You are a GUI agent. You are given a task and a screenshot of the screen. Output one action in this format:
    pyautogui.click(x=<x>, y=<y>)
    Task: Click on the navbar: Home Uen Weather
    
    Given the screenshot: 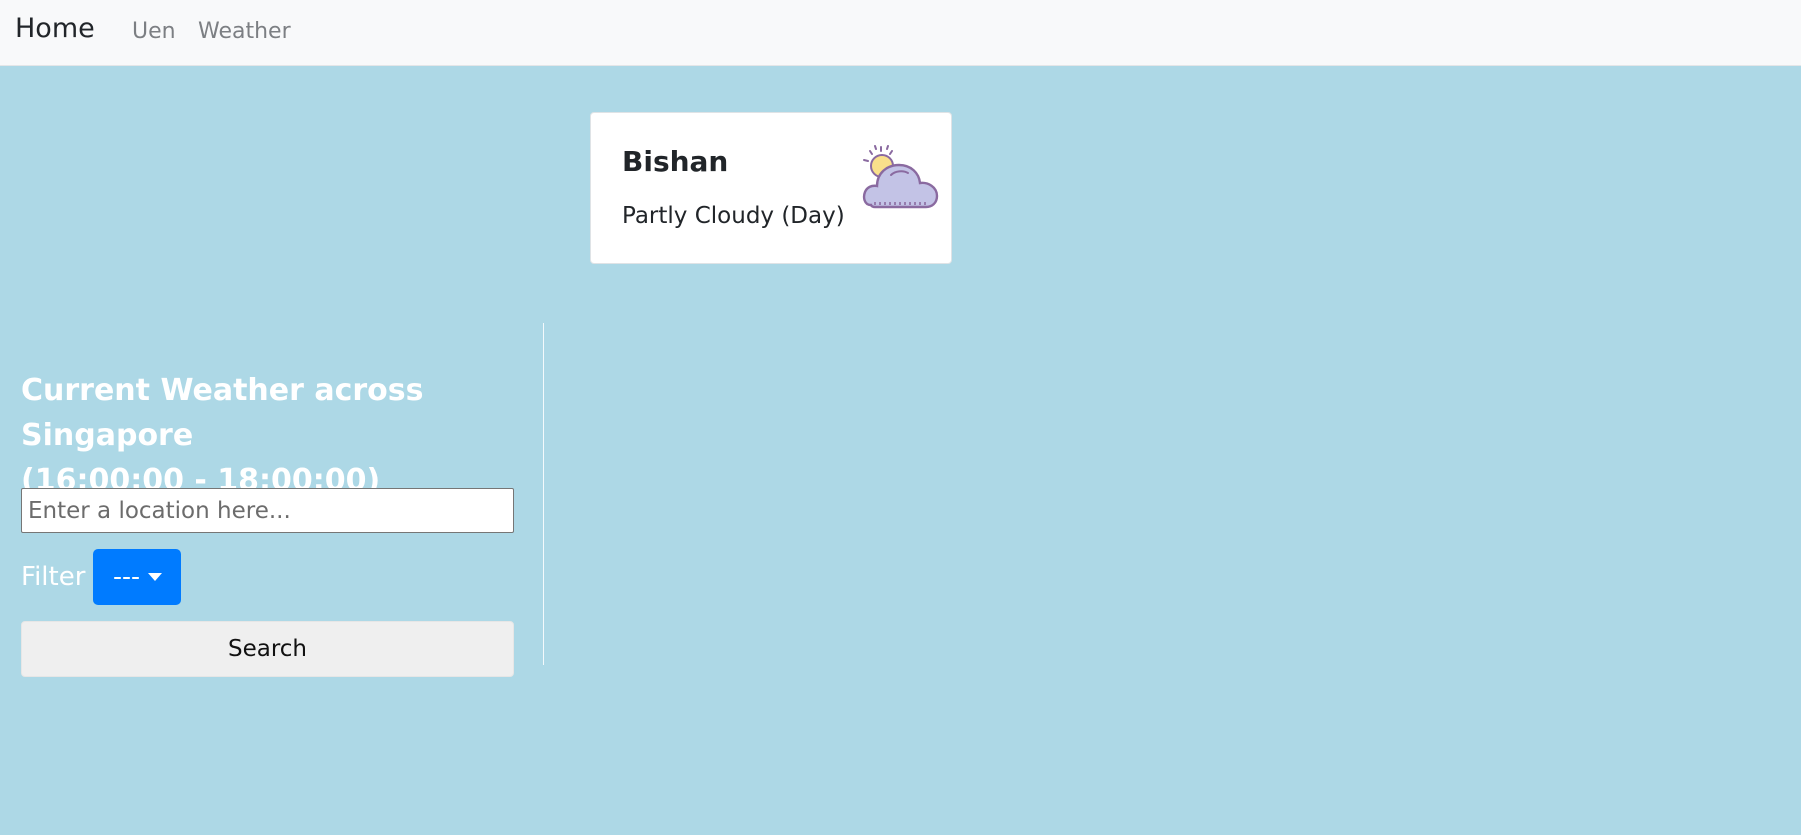 What is the action you would take?
    pyautogui.click(x=900, y=33)
    